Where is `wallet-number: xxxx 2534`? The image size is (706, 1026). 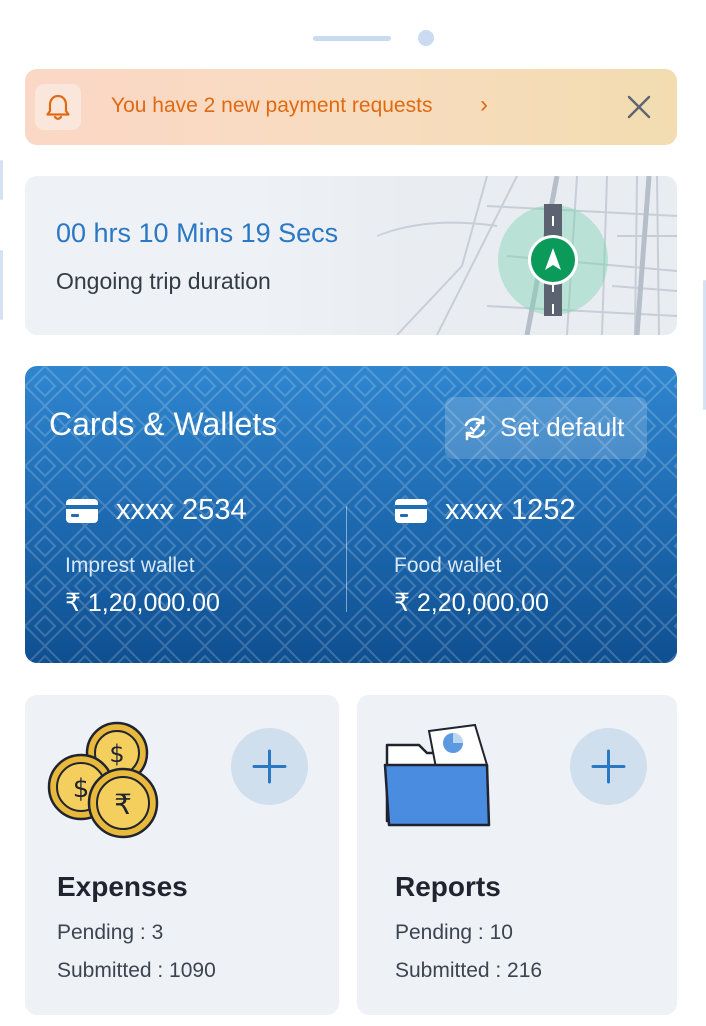 wallet-number: xxxx 2534 is located at coordinates (181, 510).